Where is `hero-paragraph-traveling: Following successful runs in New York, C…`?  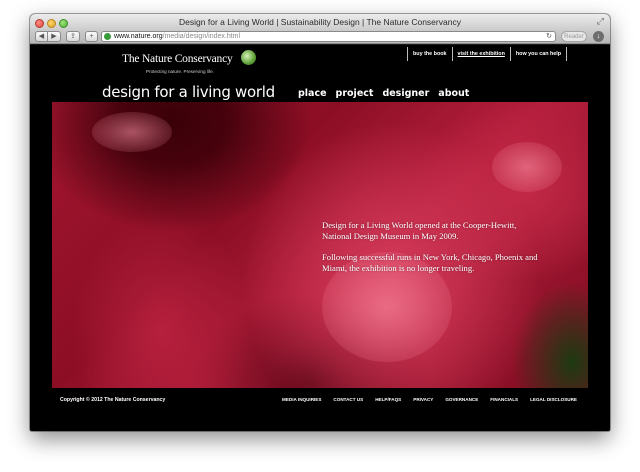 hero-paragraph-traveling: Following successful runs in New York, C… is located at coordinates (430, 262).